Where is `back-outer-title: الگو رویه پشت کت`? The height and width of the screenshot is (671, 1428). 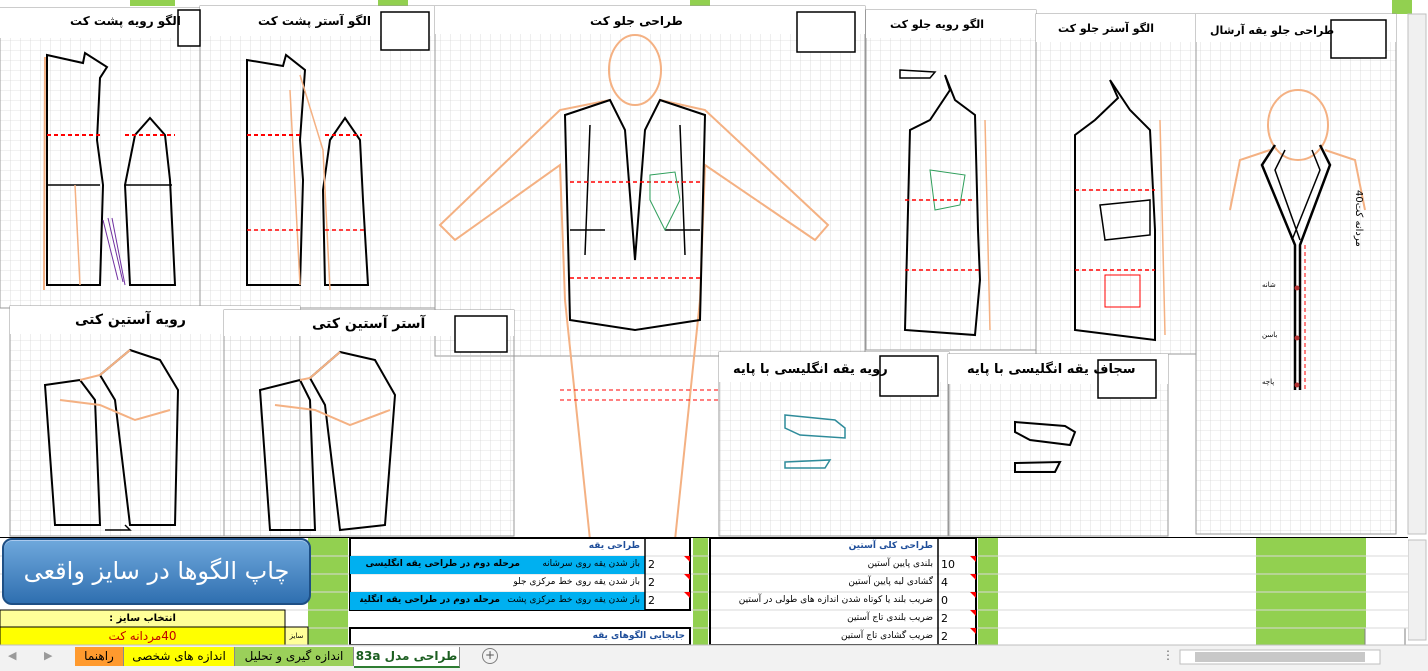 back-outer-title: الگو رویه پشت کت is located at coordinates (125, 21).